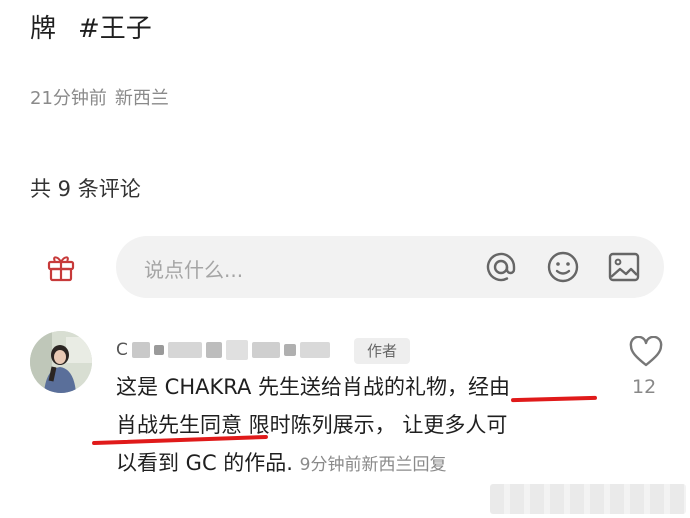 This screenshot has height=518, width=690. I want to click on comment-location: 新西兰, so click(387, 465).